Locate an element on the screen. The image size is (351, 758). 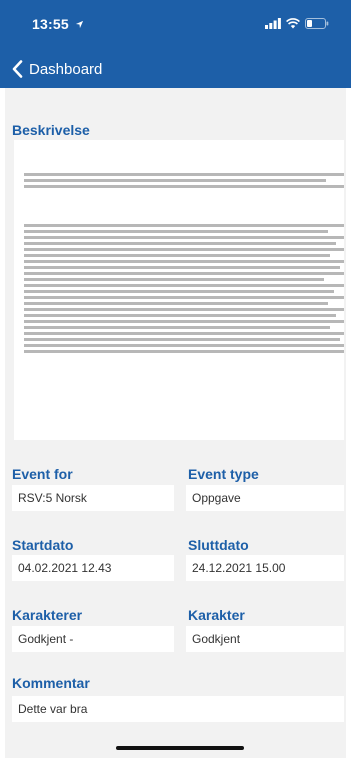
home-indicator is located at coordinates (180, 748).